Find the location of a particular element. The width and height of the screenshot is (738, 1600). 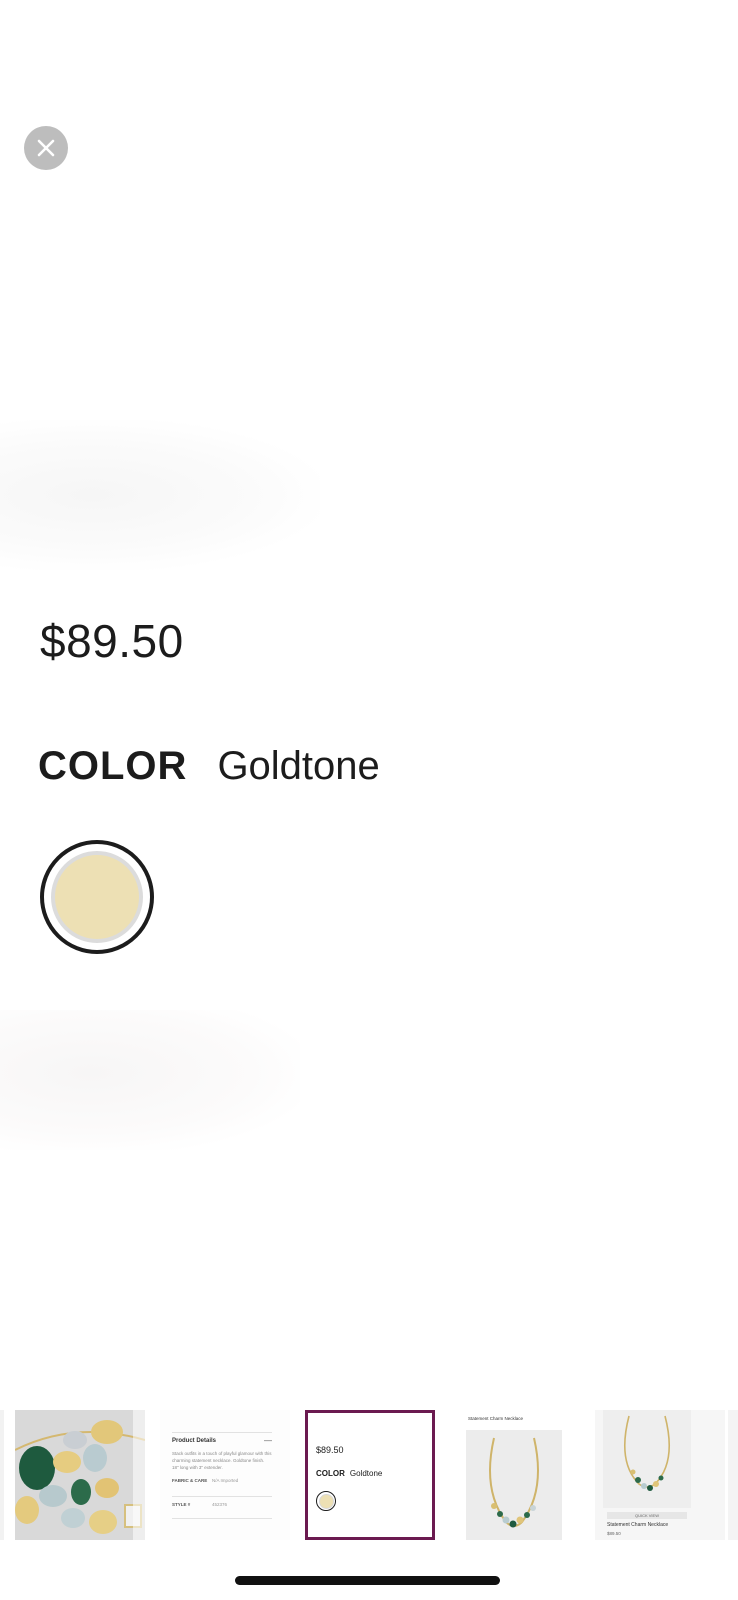

swatch-fill is located at coordinates (97, 897).